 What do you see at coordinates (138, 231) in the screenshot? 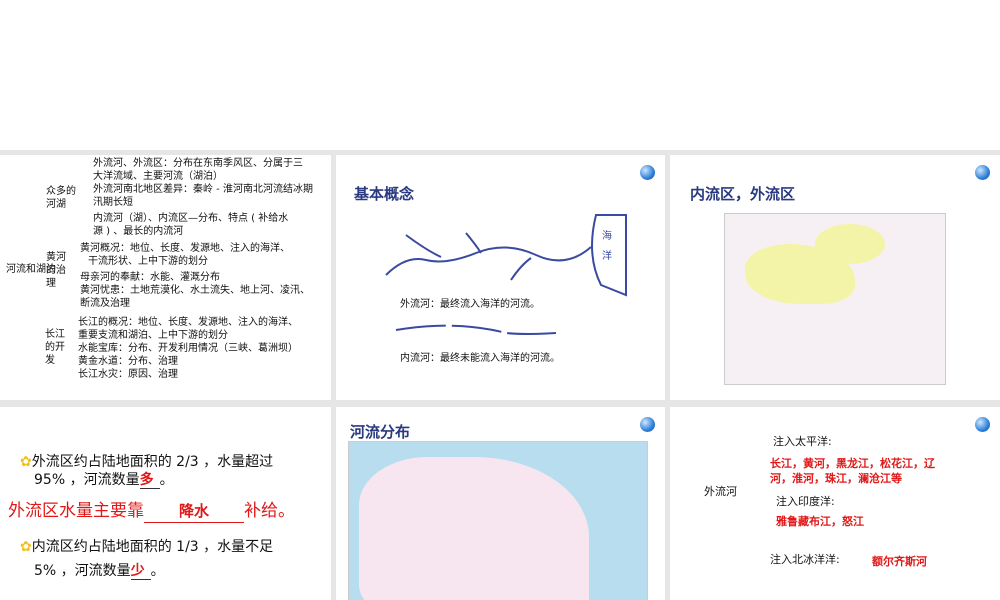
I see `line: 源 ) 、最长的内流河` at bounding box center [138, 231].